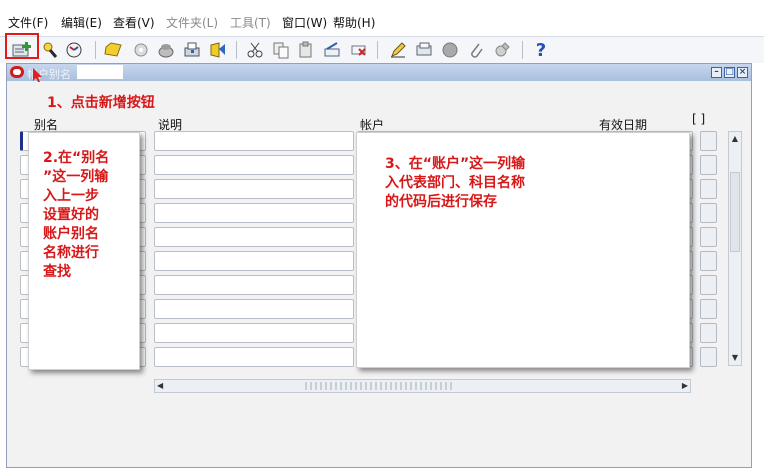 The width and height of the screenshot is (764, 470). I want to click on arrow-icon, so click(36, 74).